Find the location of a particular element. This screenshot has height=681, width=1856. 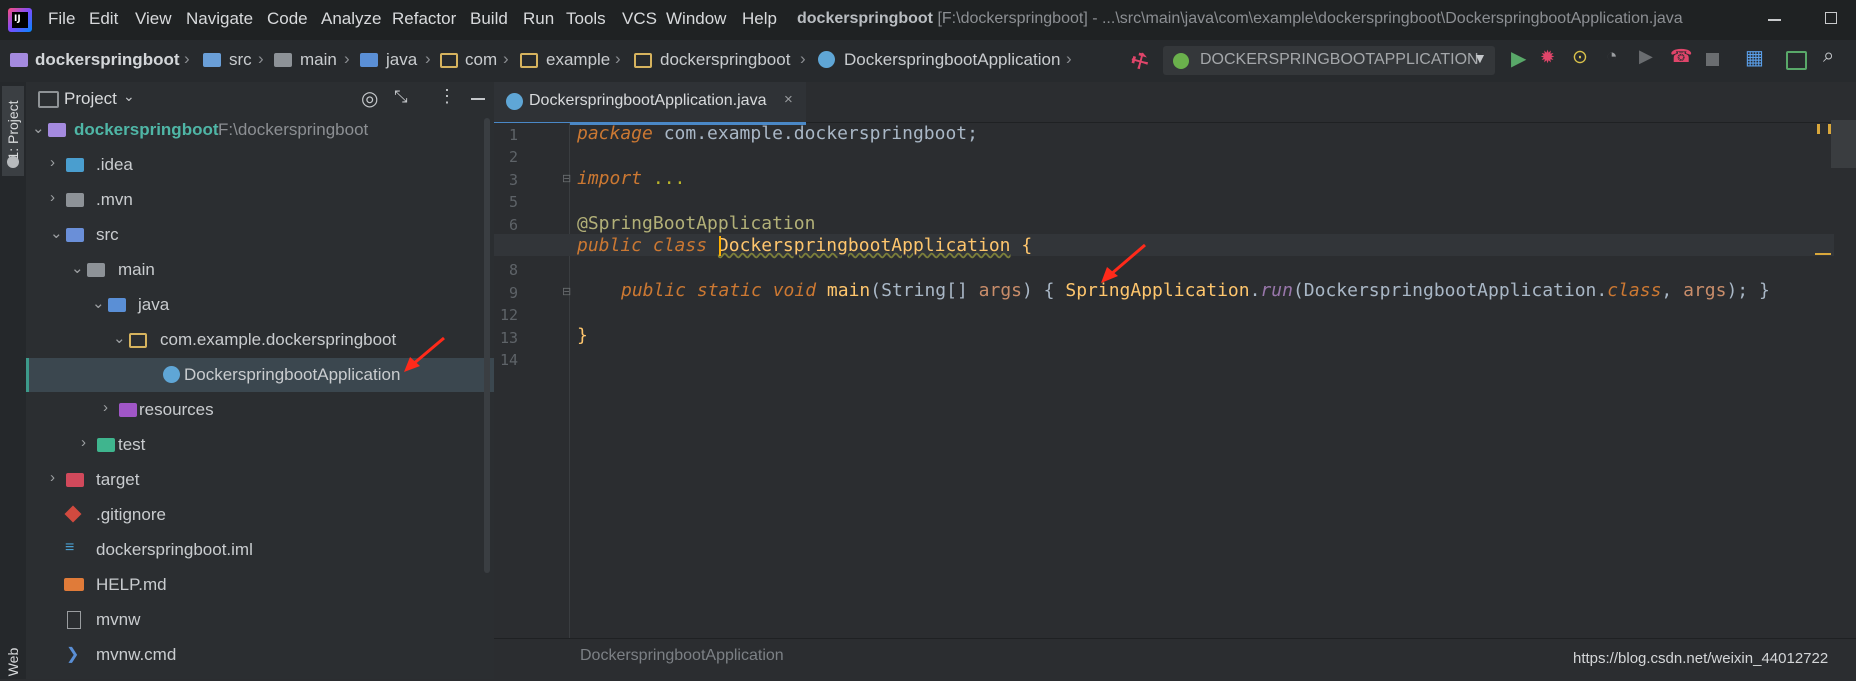

hide-panel-icon is located at coordinates (478, 99).